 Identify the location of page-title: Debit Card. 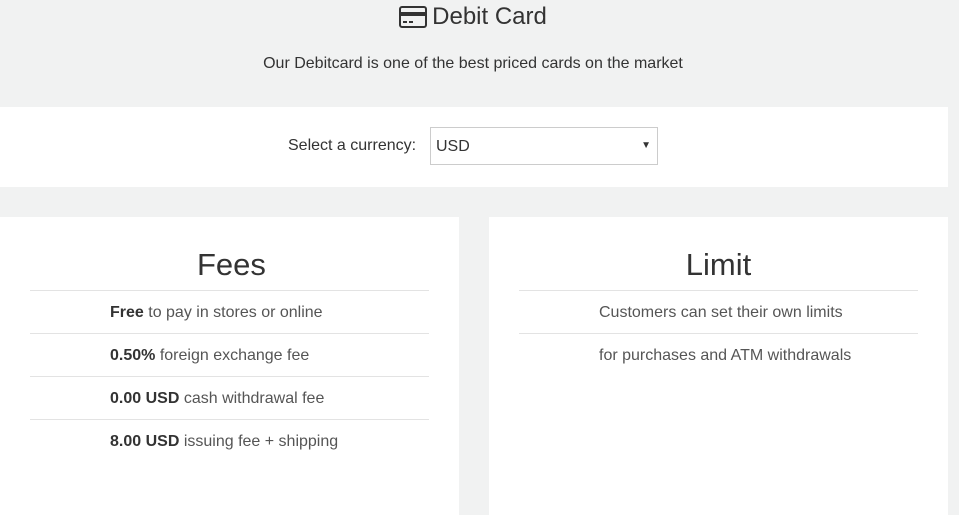
(473, 17).